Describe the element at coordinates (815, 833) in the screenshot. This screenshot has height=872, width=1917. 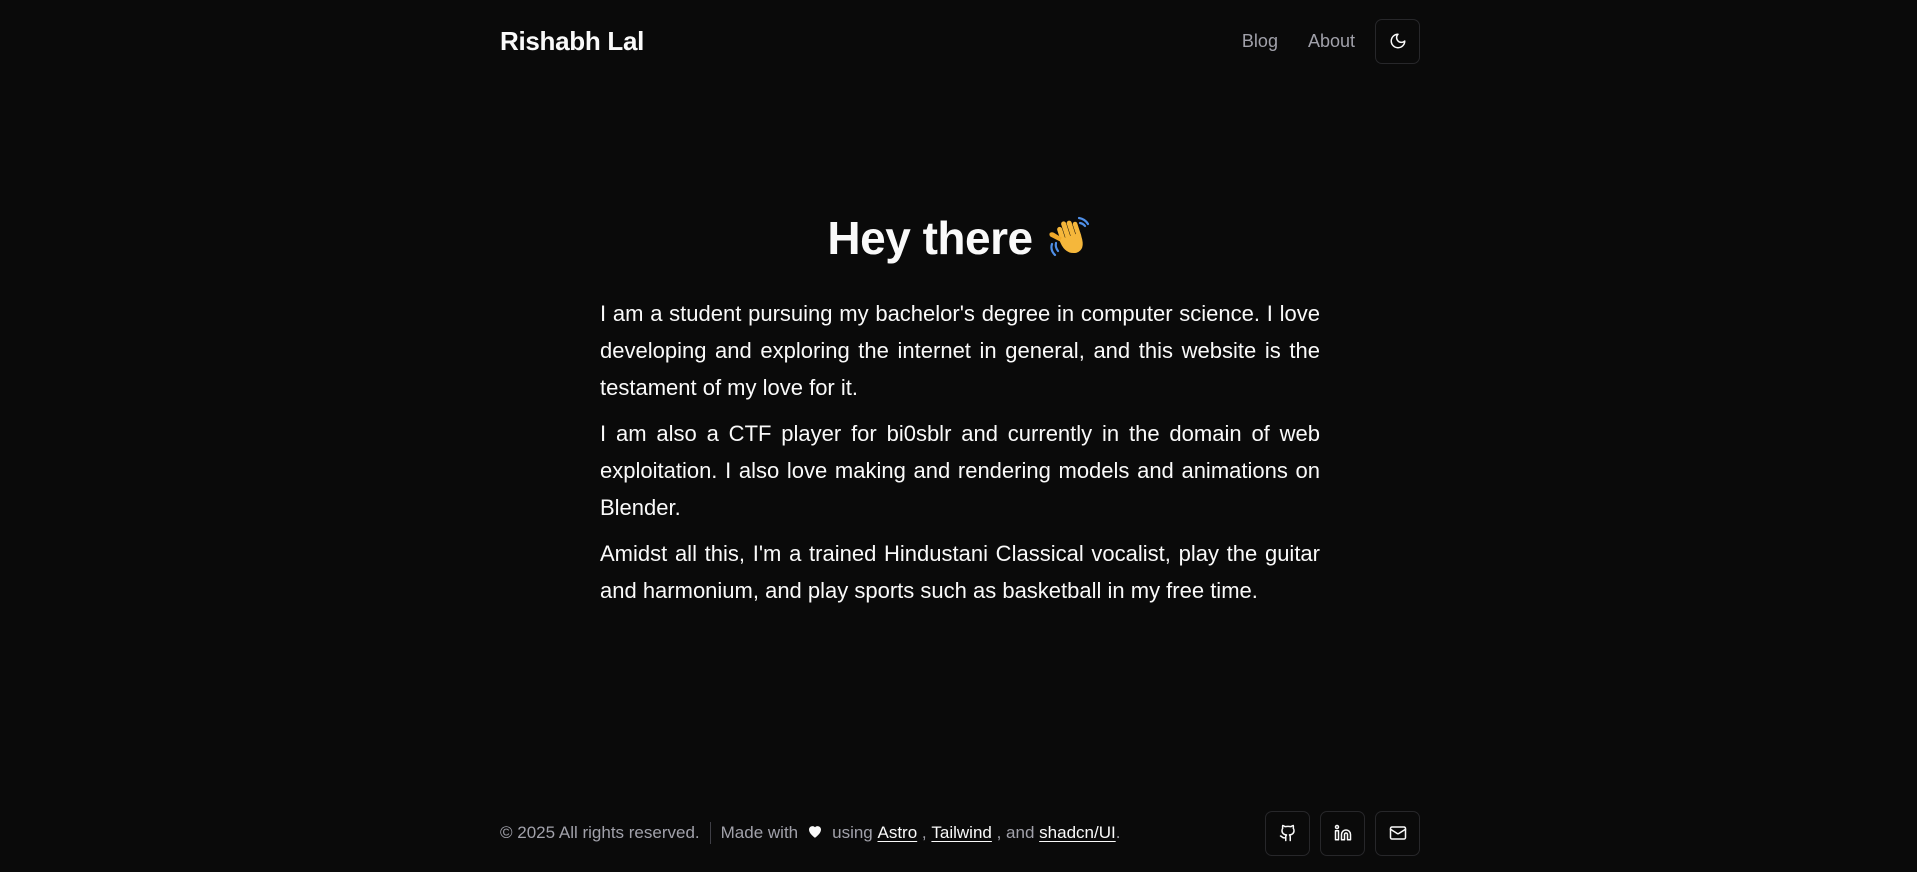
I see `heart-icon` at that location.